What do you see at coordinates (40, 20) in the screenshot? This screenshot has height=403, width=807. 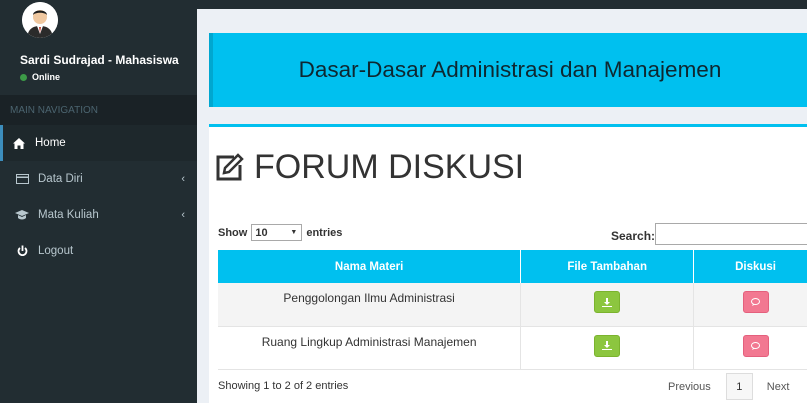 I see `user-avatar` at bounding box center [40, 20].